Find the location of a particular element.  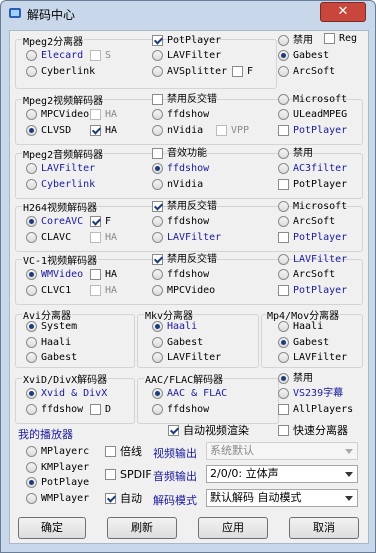

decode-mode-value: 默认解码 自动模式 is located at coordinates (256, 497).